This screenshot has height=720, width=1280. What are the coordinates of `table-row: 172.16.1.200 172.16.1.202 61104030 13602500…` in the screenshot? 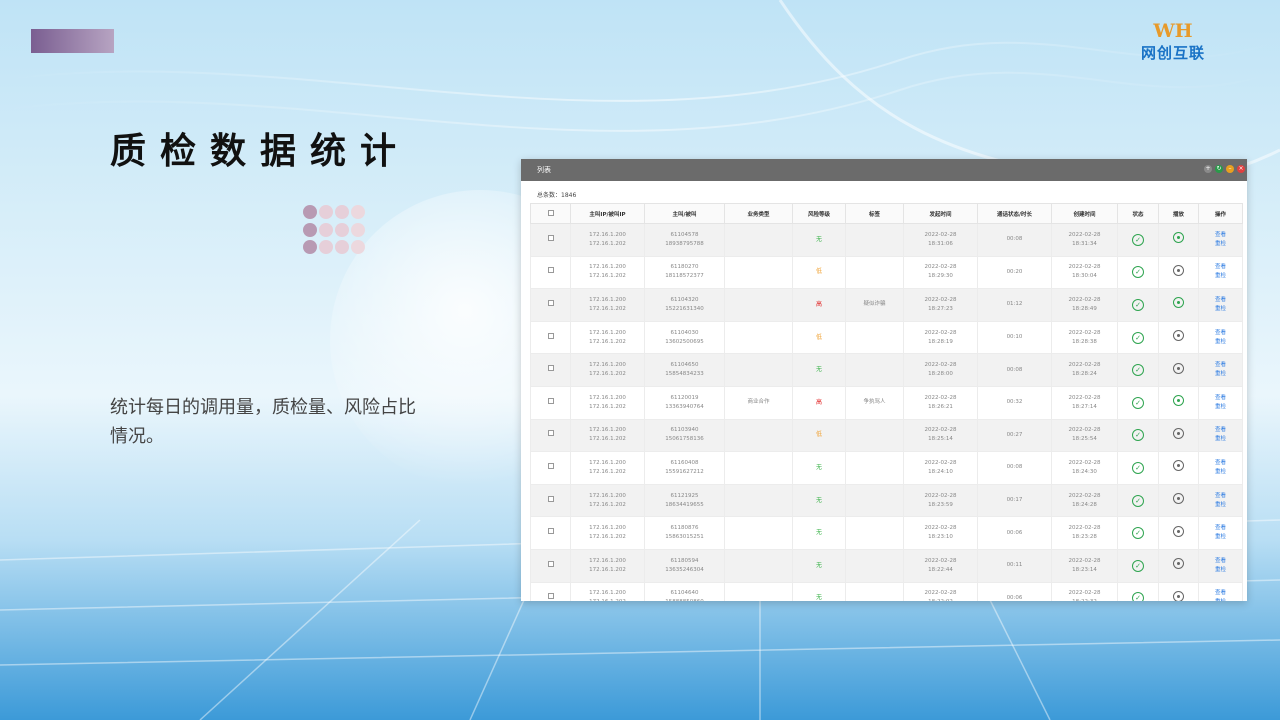 It's located at (886, 337).